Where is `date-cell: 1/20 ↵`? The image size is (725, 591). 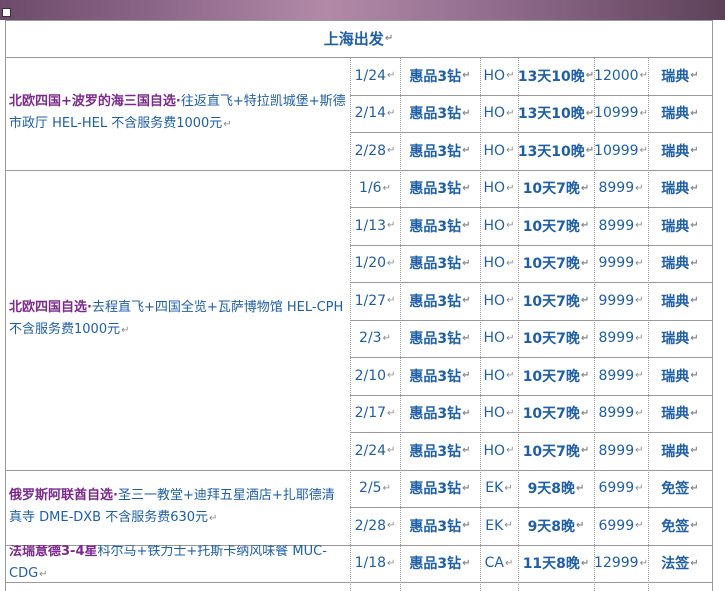 date-cell: 1/20 ↵ is located at coordinates (375, 264).